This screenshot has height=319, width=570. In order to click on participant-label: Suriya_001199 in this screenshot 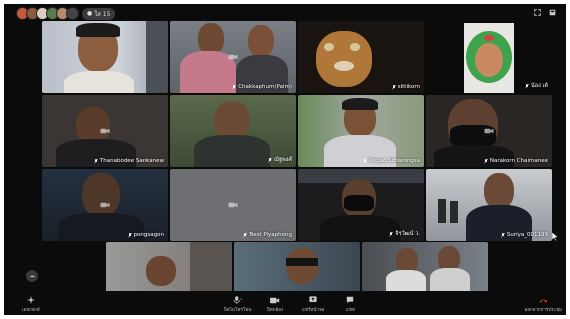, I will do `click(524, 235)`.